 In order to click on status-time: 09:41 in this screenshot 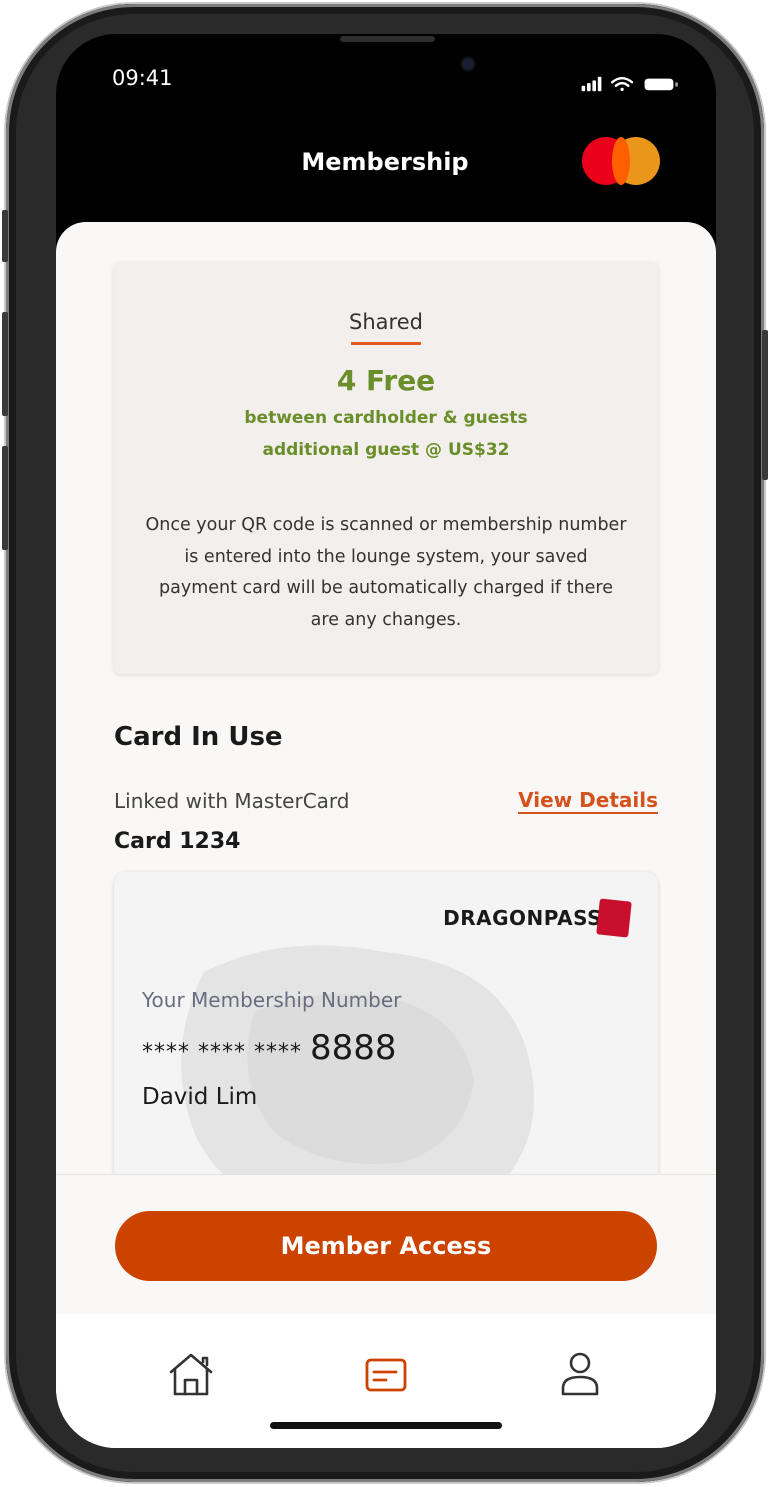, I will do `click(142, 78)`.